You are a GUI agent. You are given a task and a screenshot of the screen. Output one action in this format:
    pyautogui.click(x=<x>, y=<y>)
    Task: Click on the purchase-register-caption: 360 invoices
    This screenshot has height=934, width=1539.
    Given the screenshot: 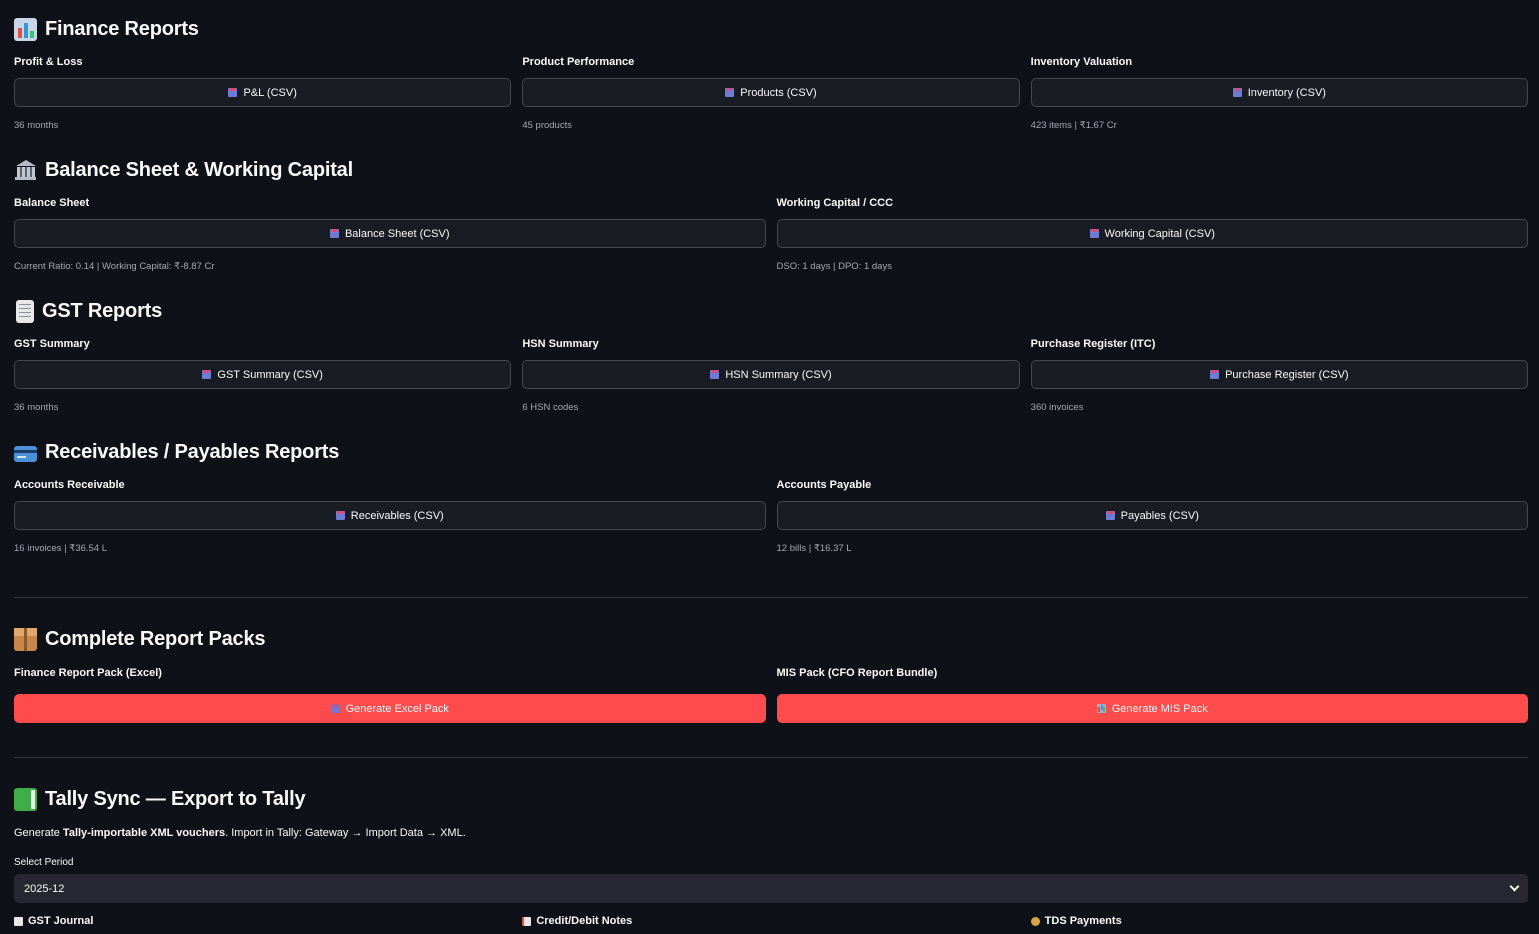 What is the action you would take?
    pyautogui.click(x=1057, y=407)
    